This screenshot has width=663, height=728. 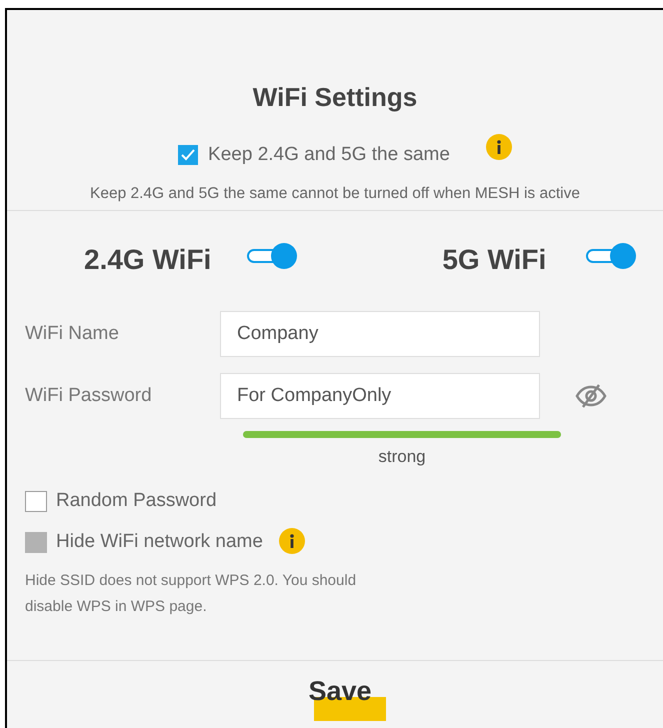 I want to click on band-label: 5G WiFi, so click(x=494, y=259).